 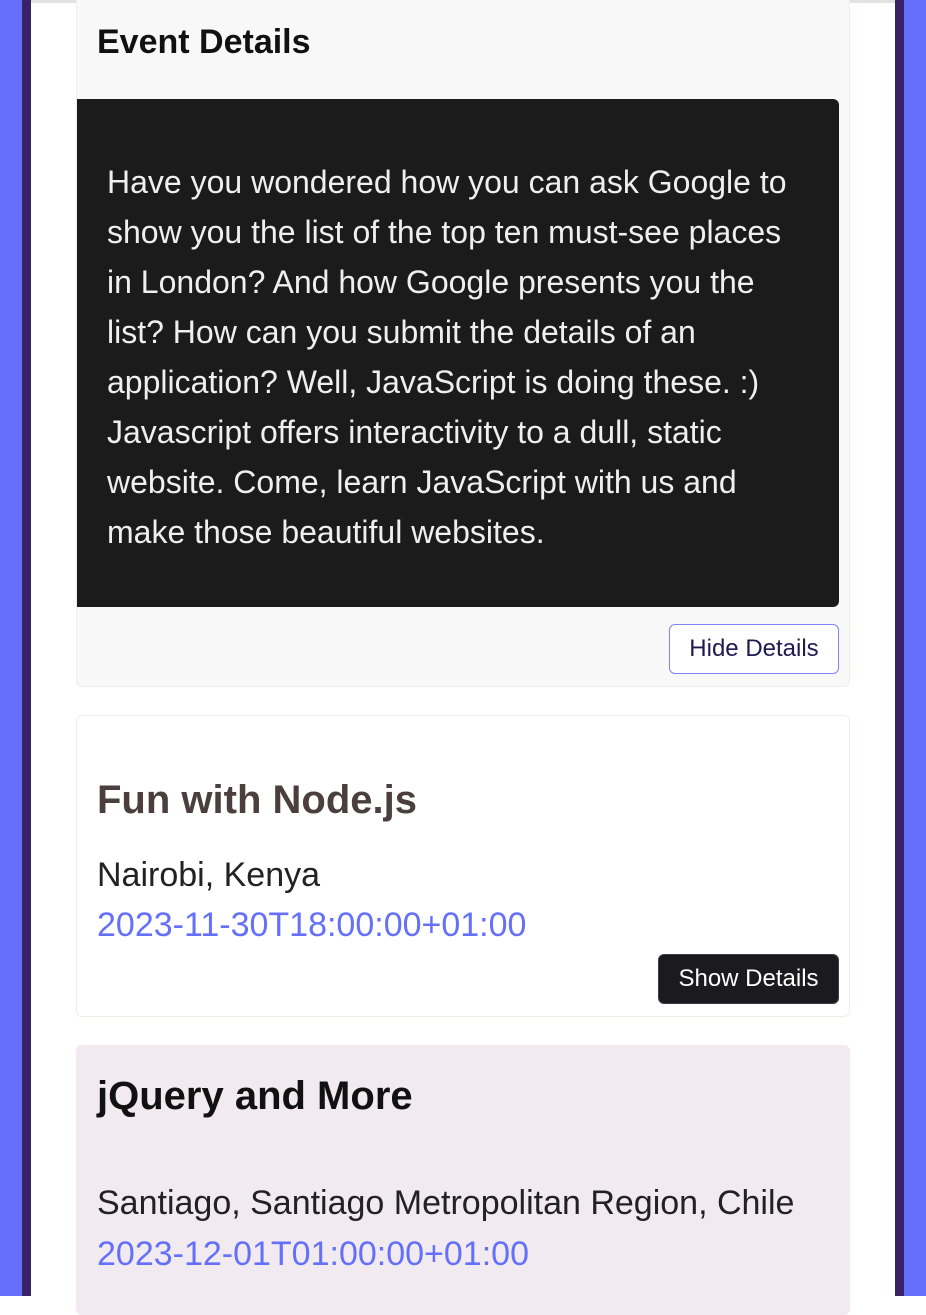 What do you see at coordinates (209, 875) in the screenshot?
I see `event-location: Nairobi, Kenya` at bounding box center [209, 875].